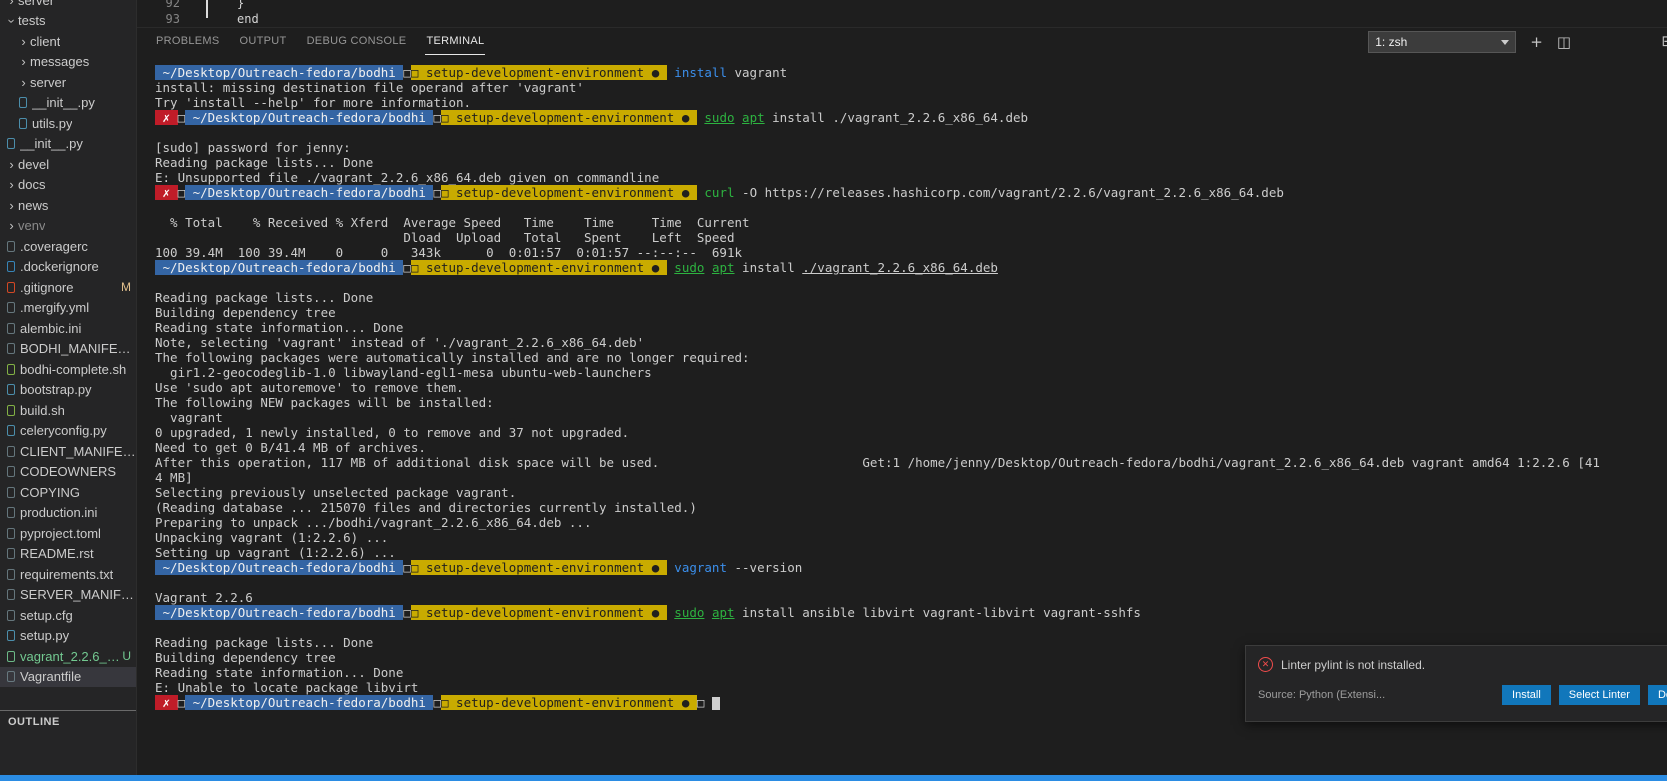 The height and width of the screenshot is (781, 1667). What do you see at coordinates (68, 615) in the screenshot?
I see `file-item-setup-cfg: setup.cfg` at bounding box center [68, 615].